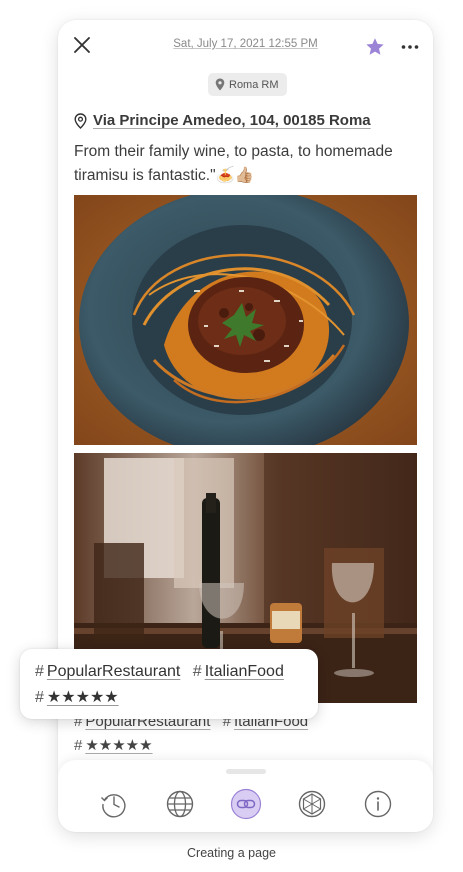 Image resolution: width=463 pixels, height=872 pixels. What do you see at coordinates (254, 84) in the screenshot?
I see `location-chip-label: Roma RM` at bounding box center [254, 84].